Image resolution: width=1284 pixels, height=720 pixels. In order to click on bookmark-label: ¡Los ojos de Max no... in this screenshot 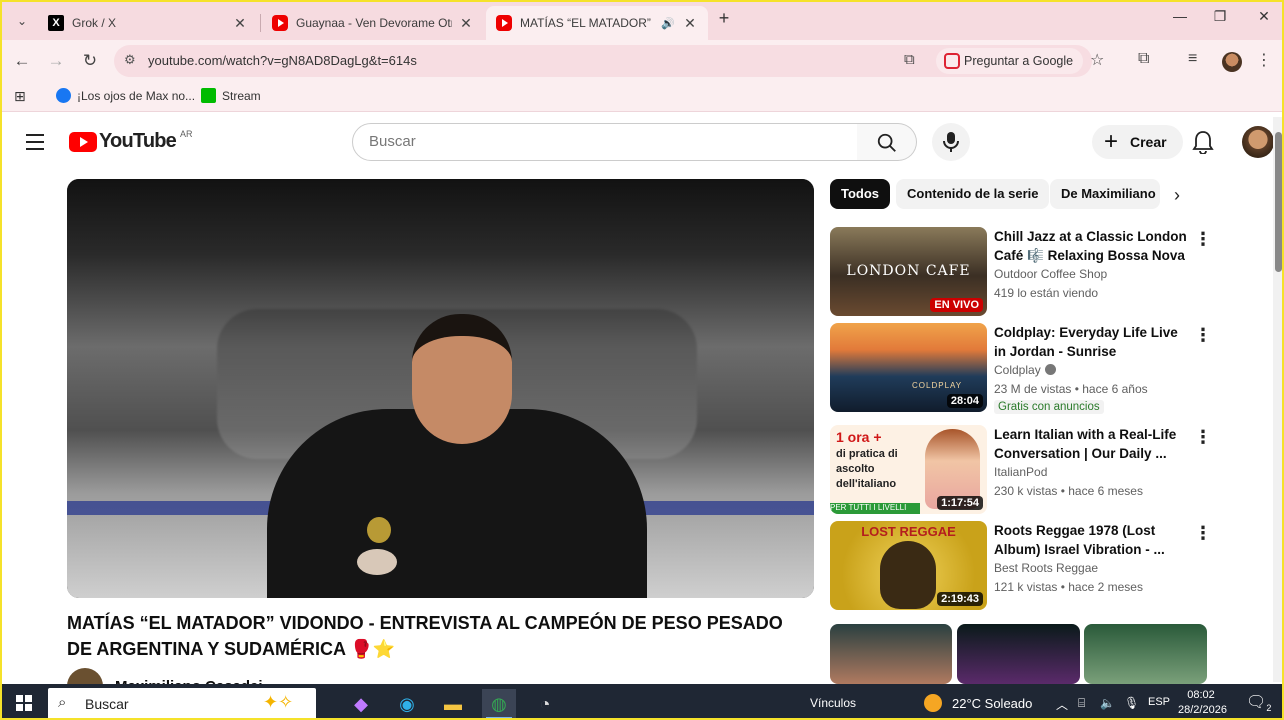, I will do `click(136, 95)`.